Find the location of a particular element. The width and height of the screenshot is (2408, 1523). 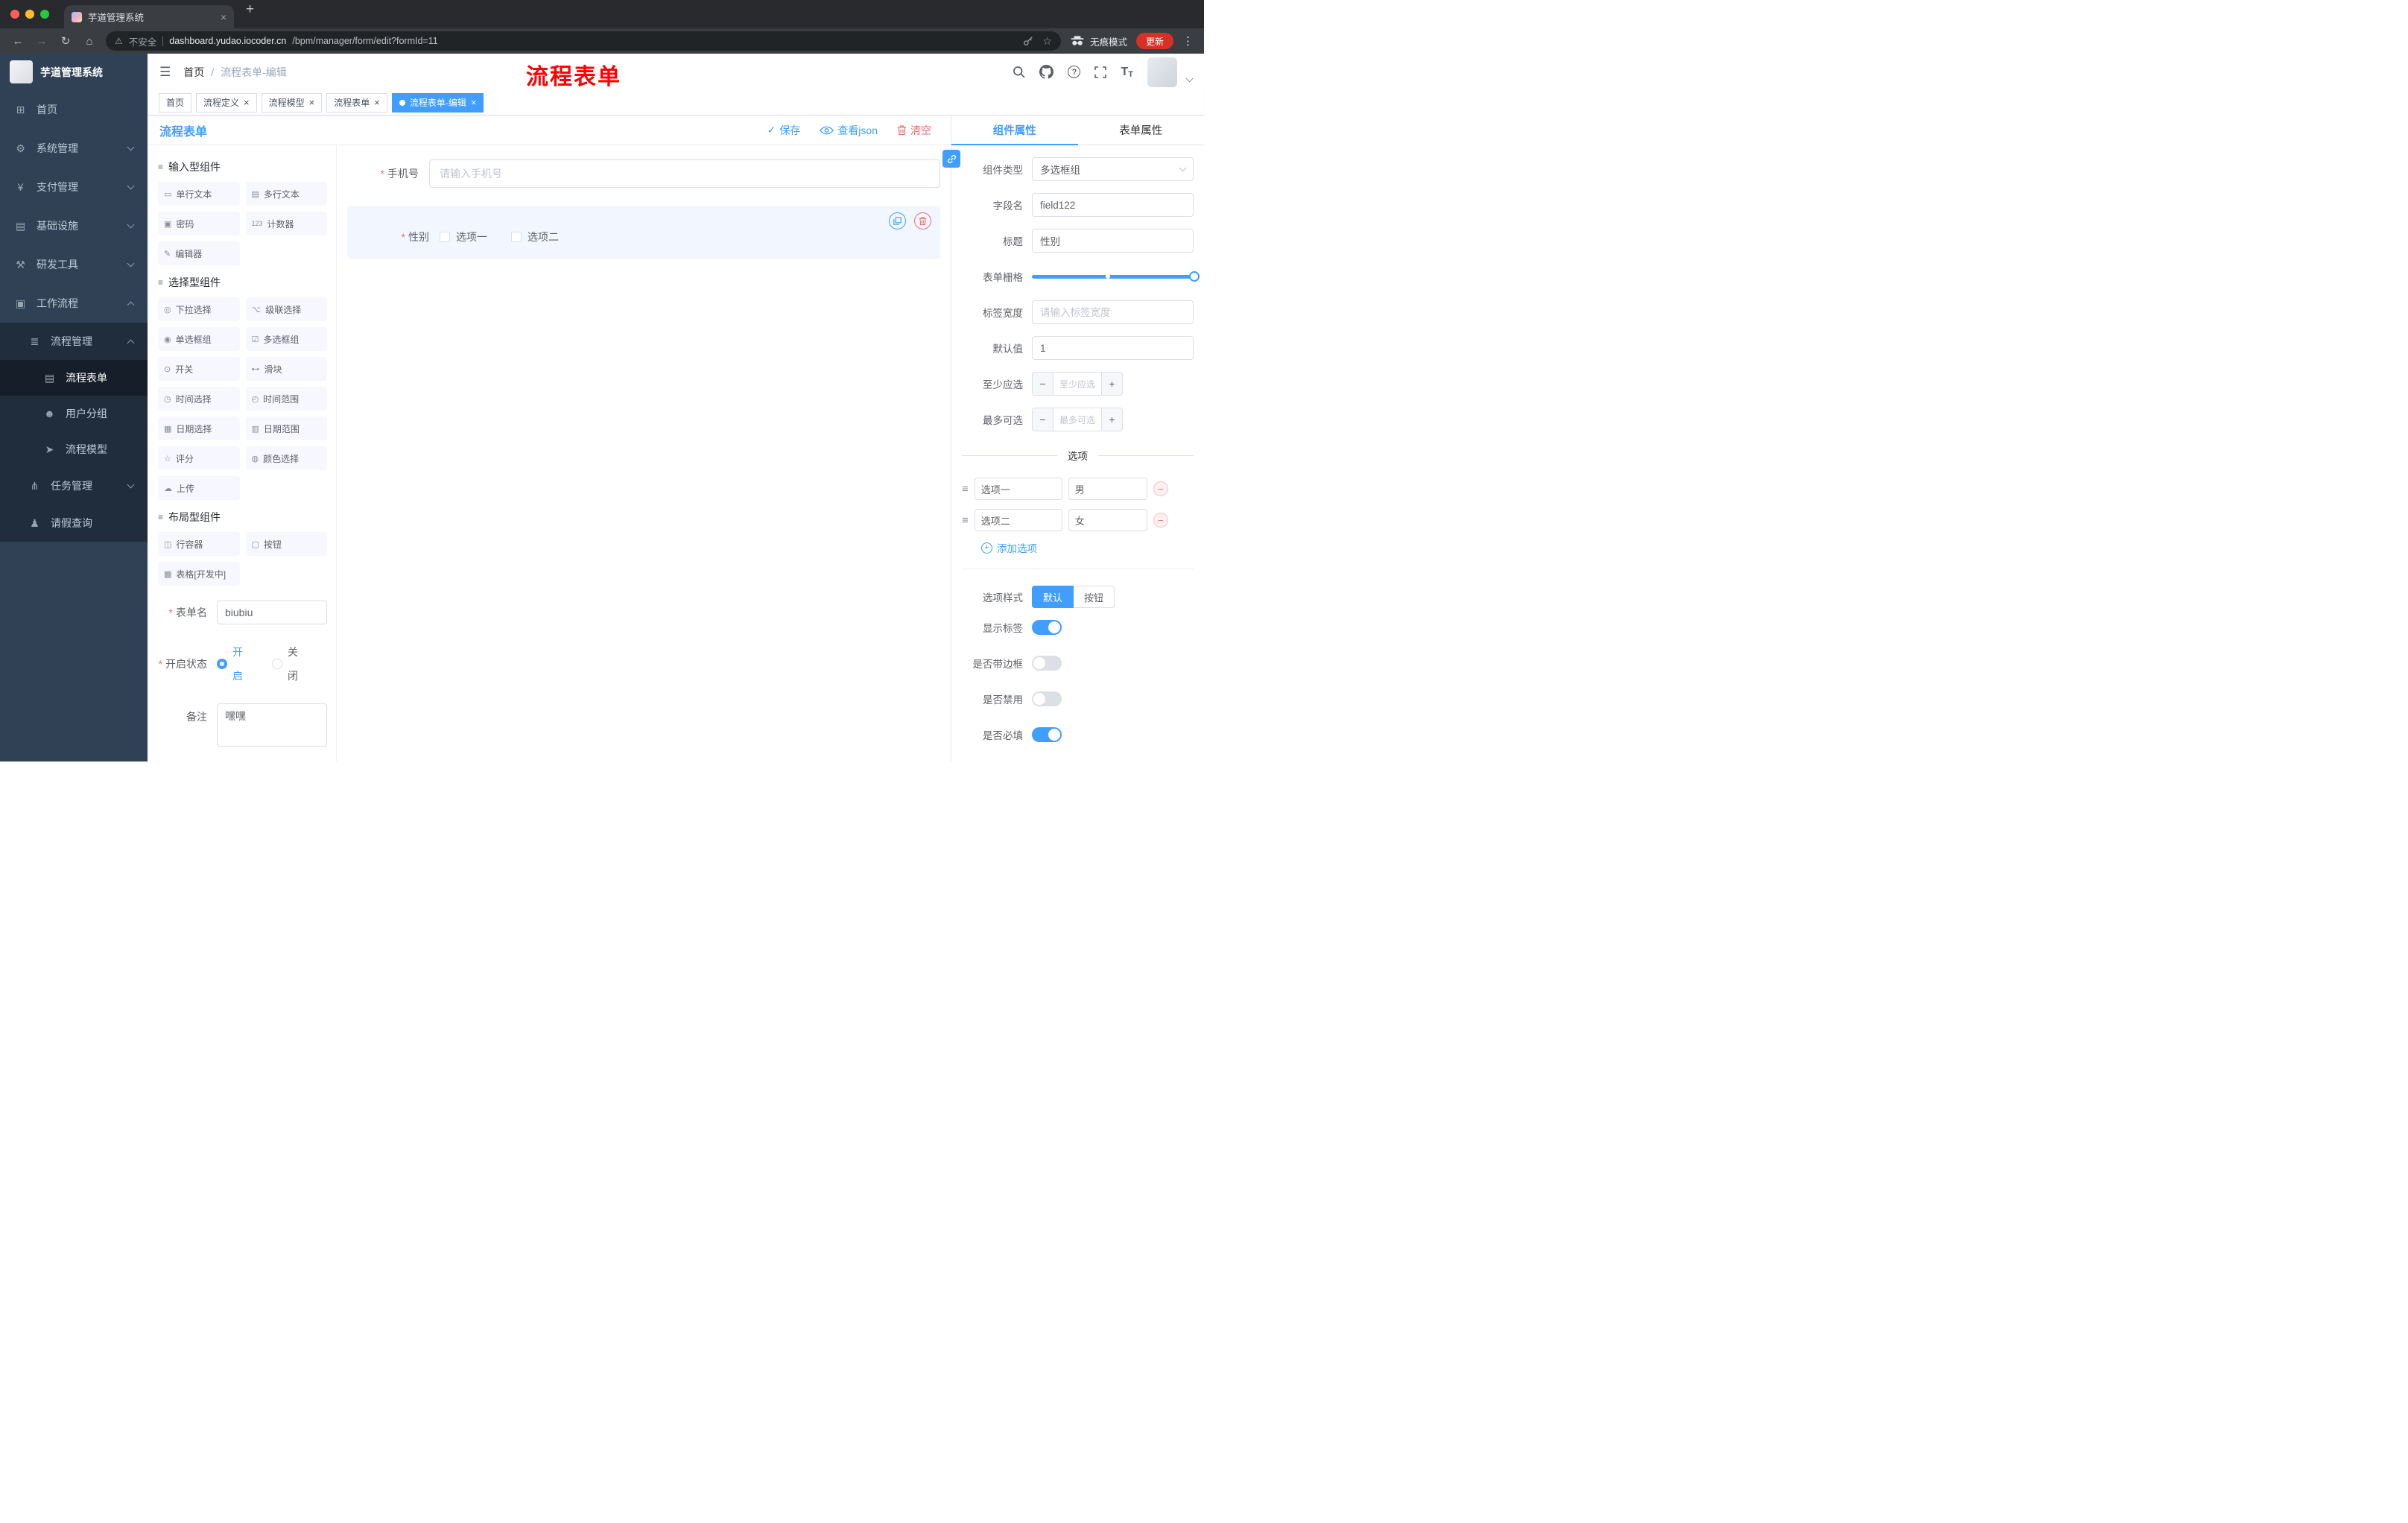

component-type-select: 多选框组 is located at coordinates (1113, 169).